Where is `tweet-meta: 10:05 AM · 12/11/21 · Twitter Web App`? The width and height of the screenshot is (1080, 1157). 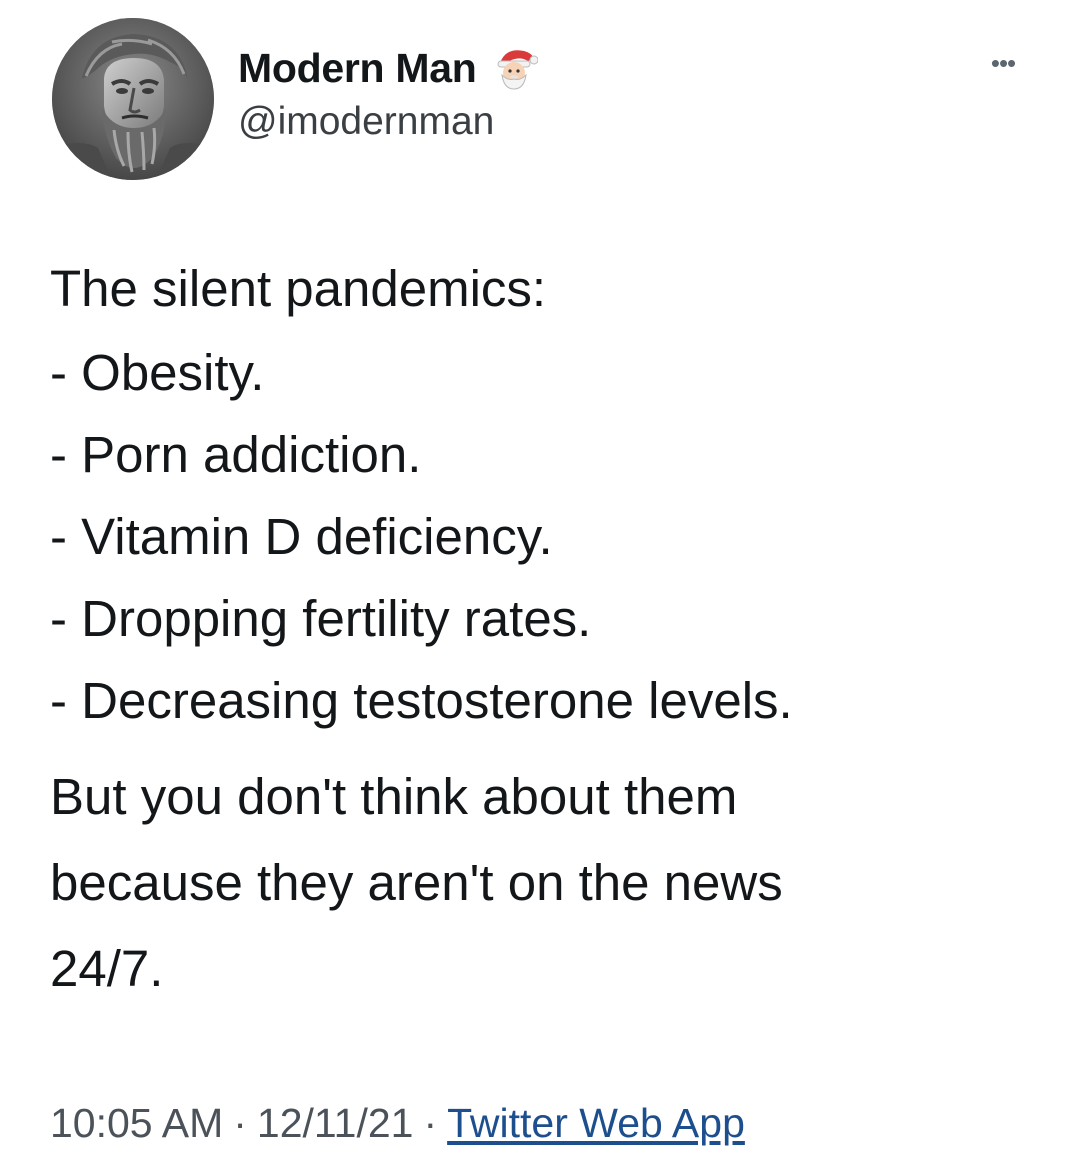
tweet-meta: 10:05 AM · 12/11/21 · Twitter Web App is located at coordinates (397, 1123).